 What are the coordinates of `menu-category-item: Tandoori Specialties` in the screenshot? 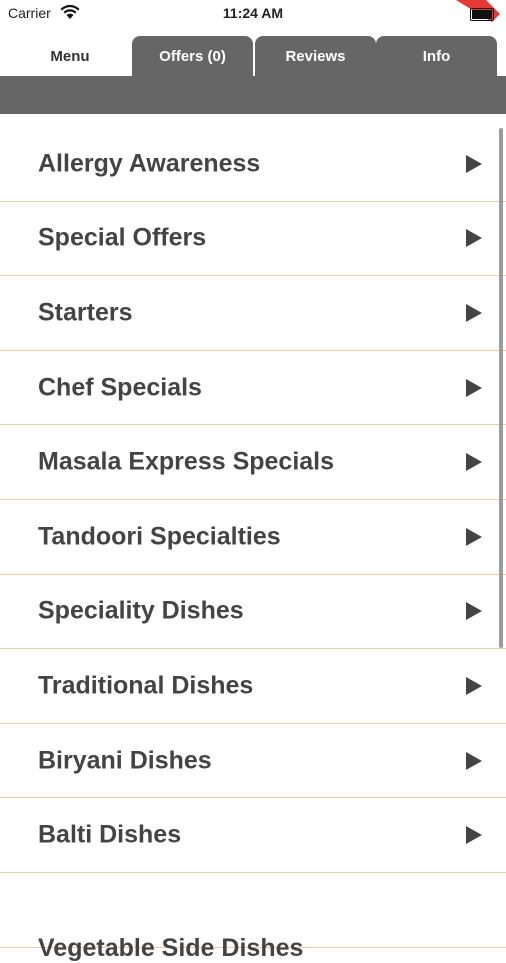 It's located at (253, 537).